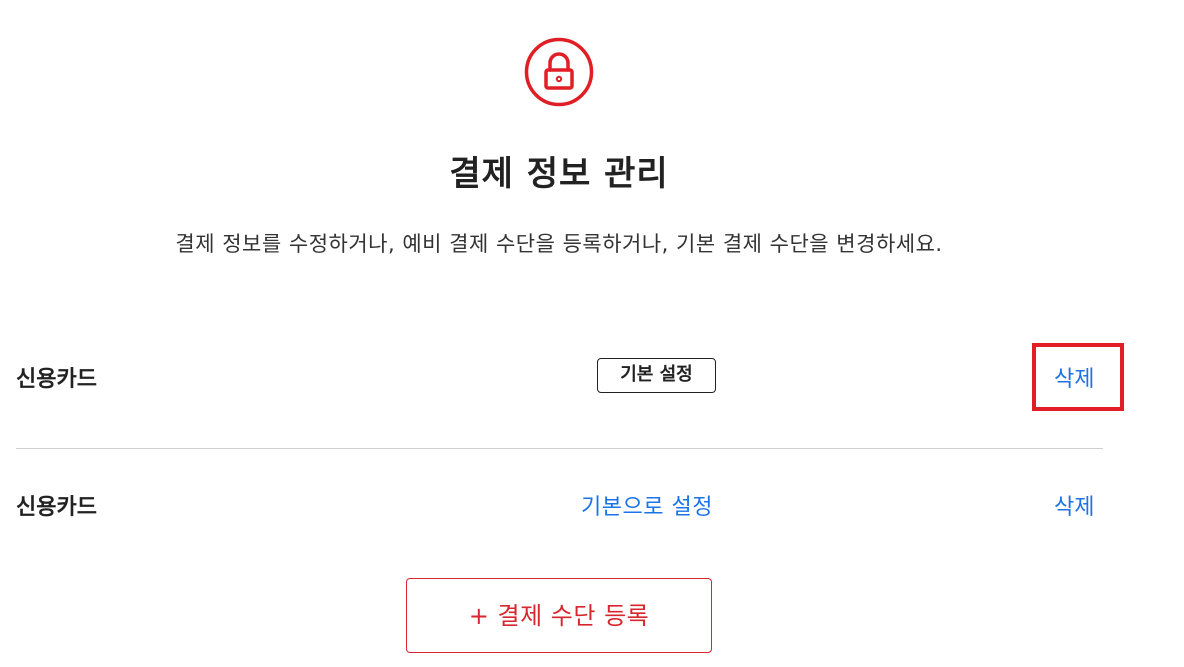 This screenshot has height=667, width=1184. I want to click on default-badge: 기본 설정, so click(656, 375).